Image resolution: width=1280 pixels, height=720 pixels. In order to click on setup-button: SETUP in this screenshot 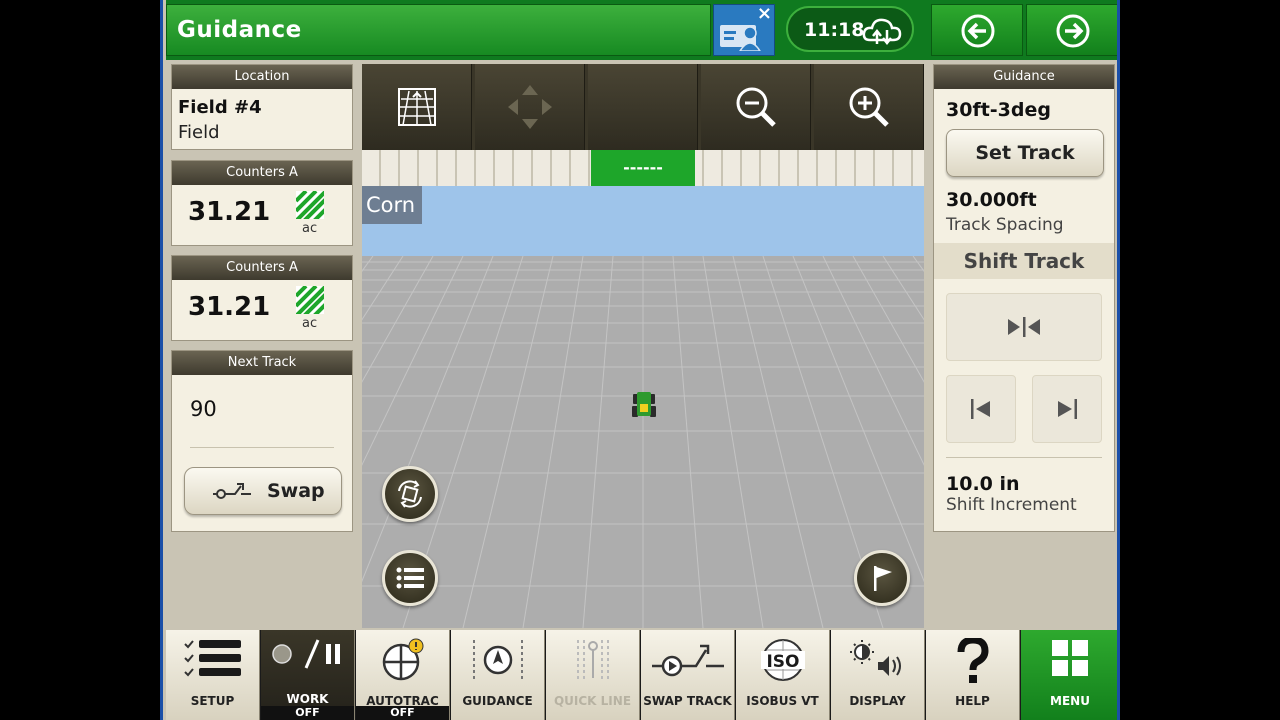, I will do `click(213, 675)`.